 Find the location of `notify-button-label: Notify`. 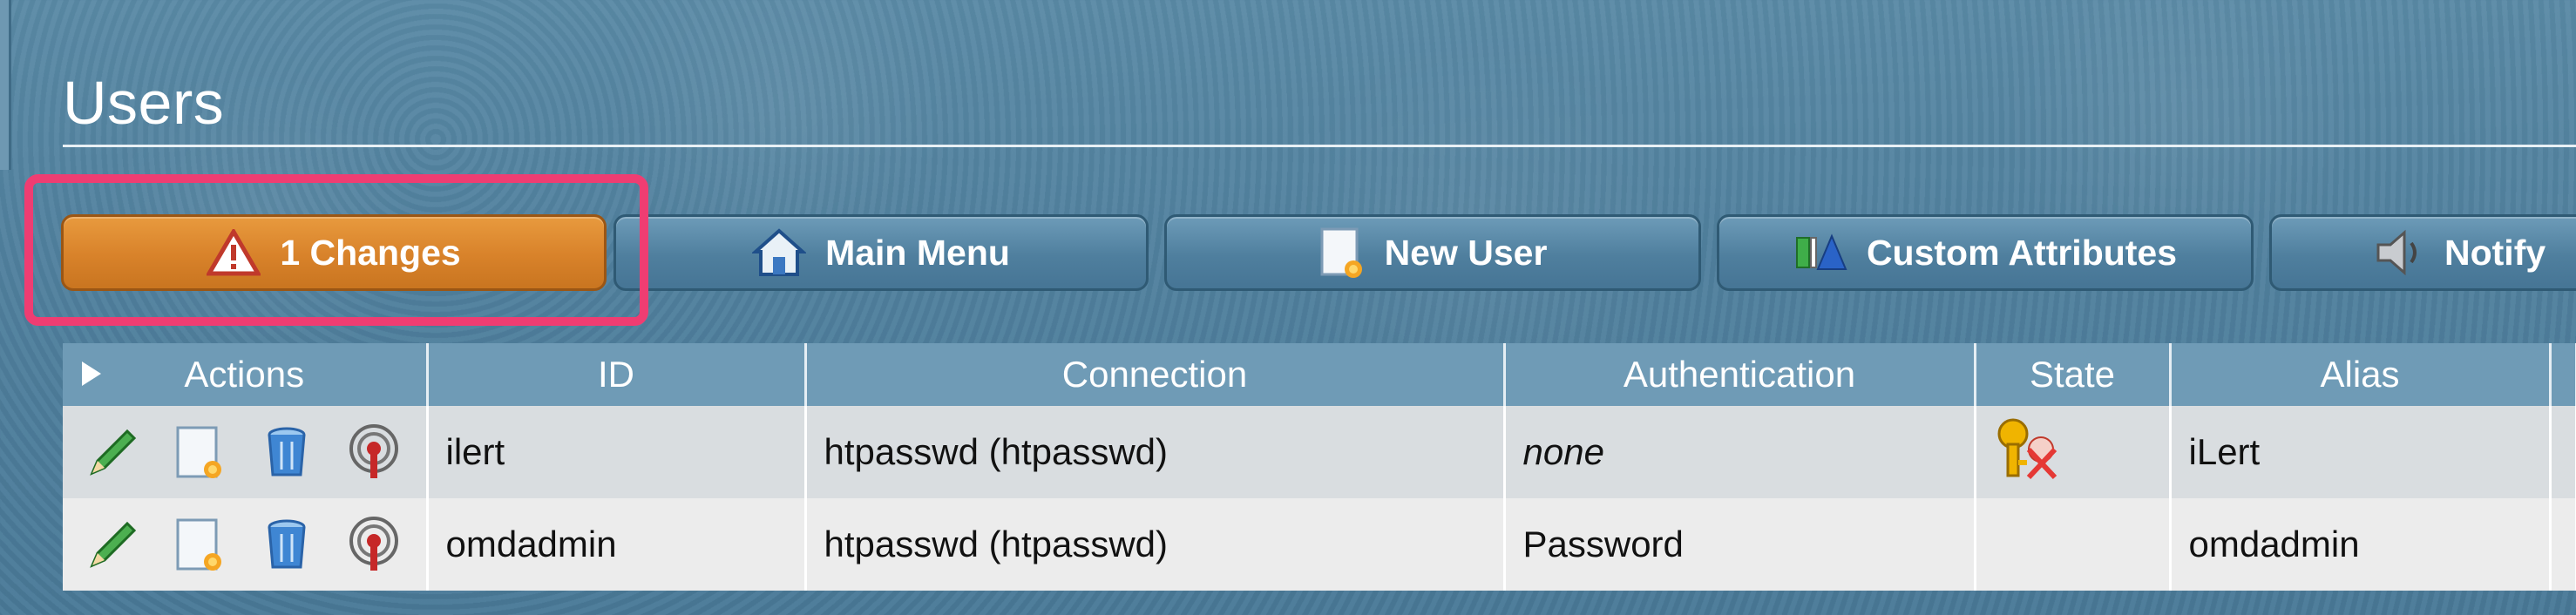

notify-button-label: Notify is located at coordinates (2495, 252).